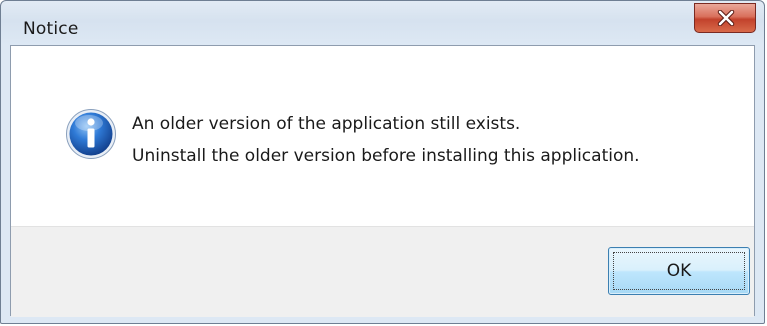 The image size is (767, 326). Describe the element at coordinates (91, 134) in the screenshot. I see `info-icon` at that location.